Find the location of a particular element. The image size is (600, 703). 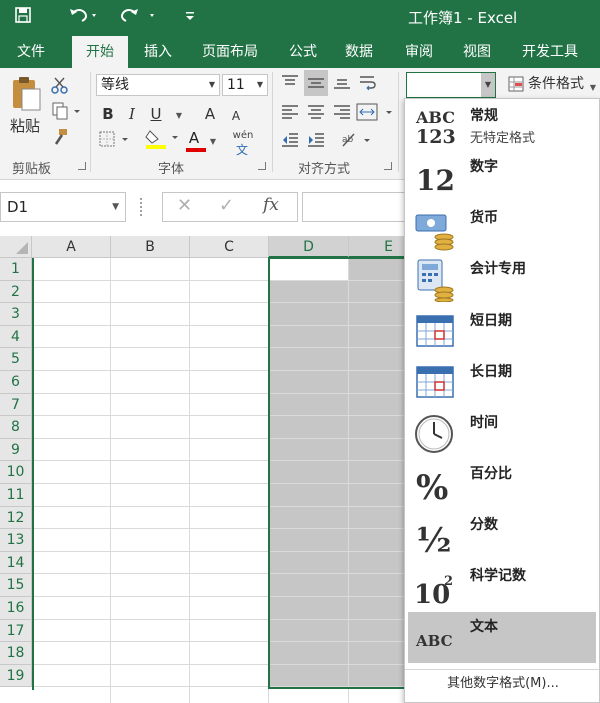

row-header-13: 13 is located at coordinates (16, 540).